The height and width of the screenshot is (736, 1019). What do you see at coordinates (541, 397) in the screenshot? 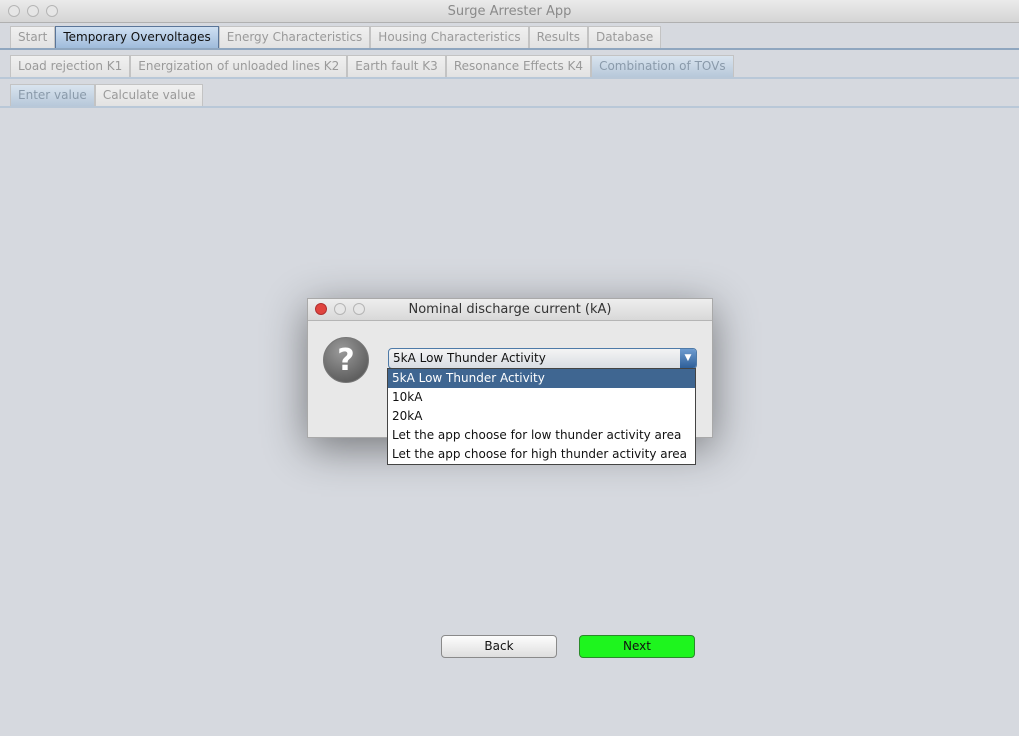
I see `option-10ka: 10kA` at bounding box center [541, 397].